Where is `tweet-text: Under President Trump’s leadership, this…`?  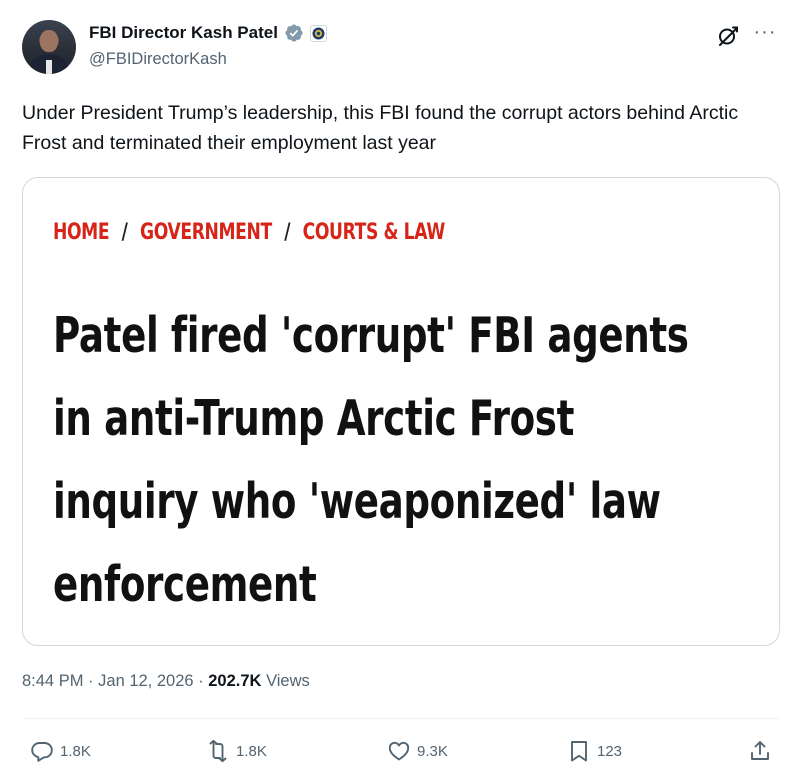
tweet-text: Under President Trump’s leadership, this… is located at coordinates (380, 128).